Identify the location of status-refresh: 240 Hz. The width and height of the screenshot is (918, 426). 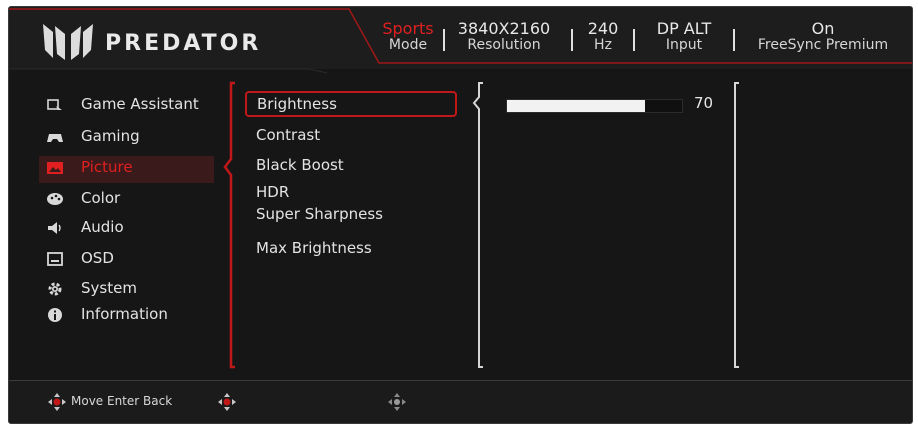
(603, 36).